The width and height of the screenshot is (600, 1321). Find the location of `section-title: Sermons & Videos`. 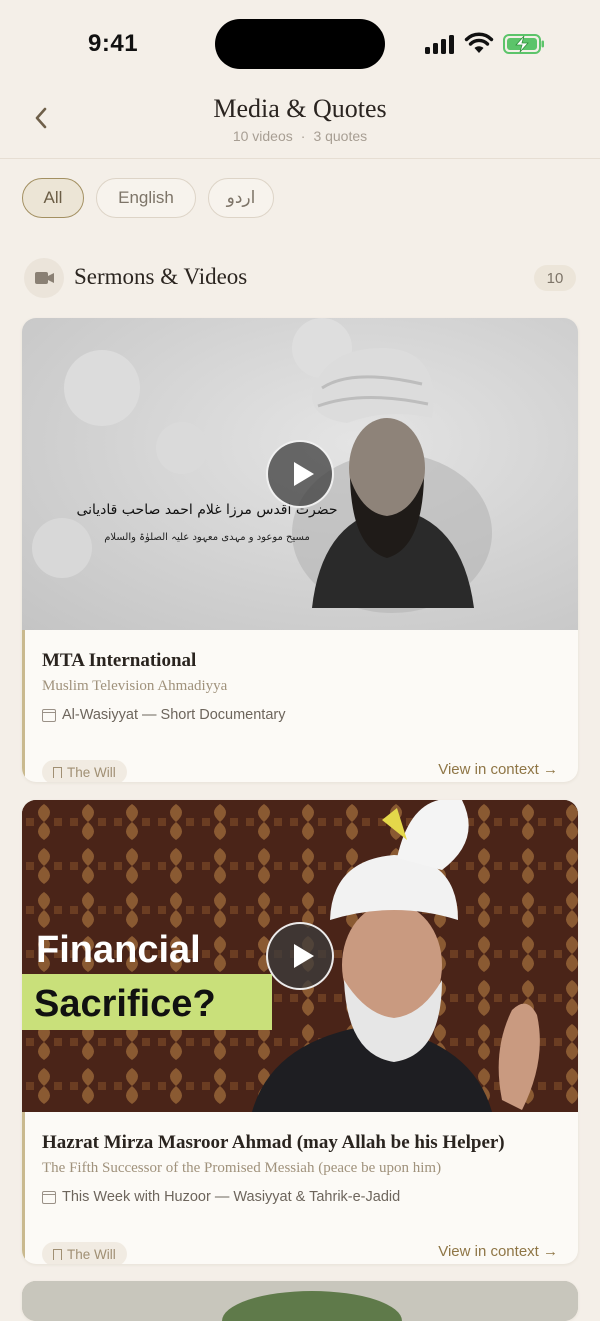

section-title: Sermons & Videos is located at coordinates (161, 276).